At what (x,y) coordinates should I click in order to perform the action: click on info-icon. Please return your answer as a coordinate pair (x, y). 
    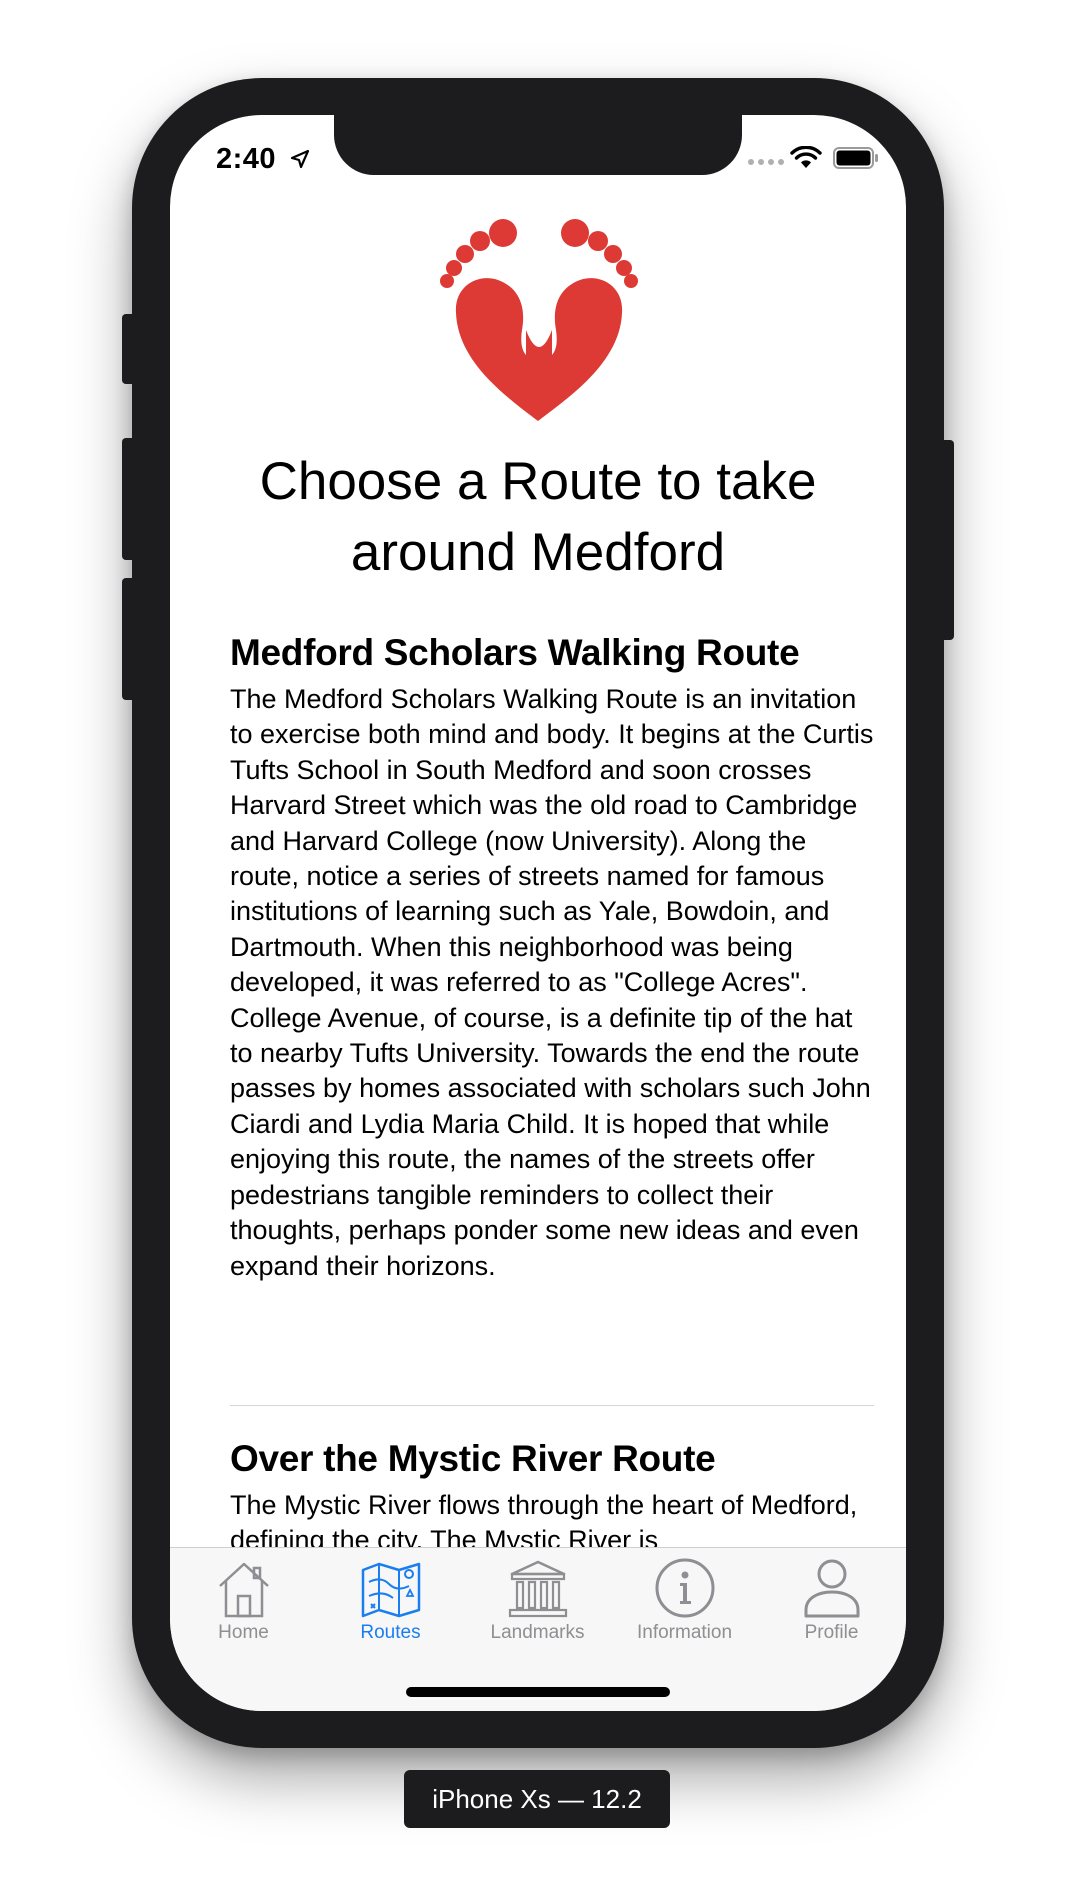
    Looking at the image, I should click on (684, 1588).